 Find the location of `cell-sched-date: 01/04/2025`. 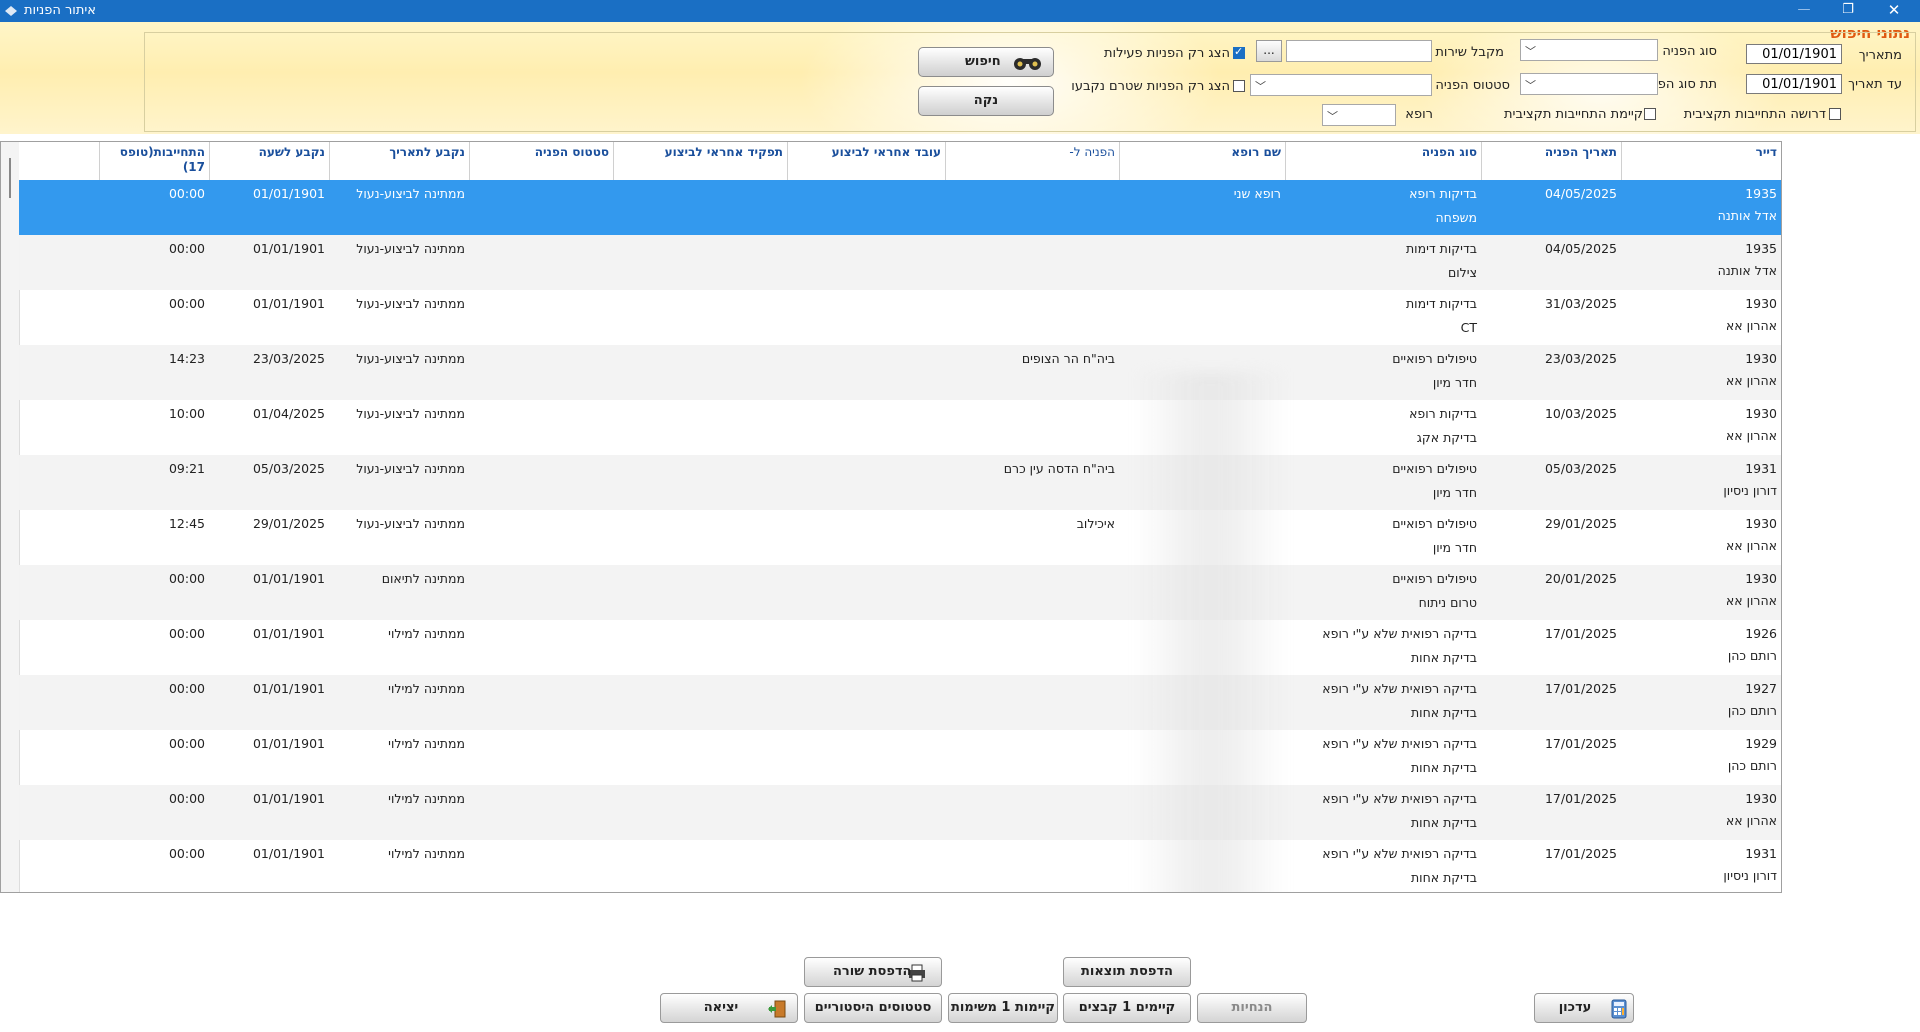

cell-sched-date: 01/04/2025 is located at coordinates (288, 413).